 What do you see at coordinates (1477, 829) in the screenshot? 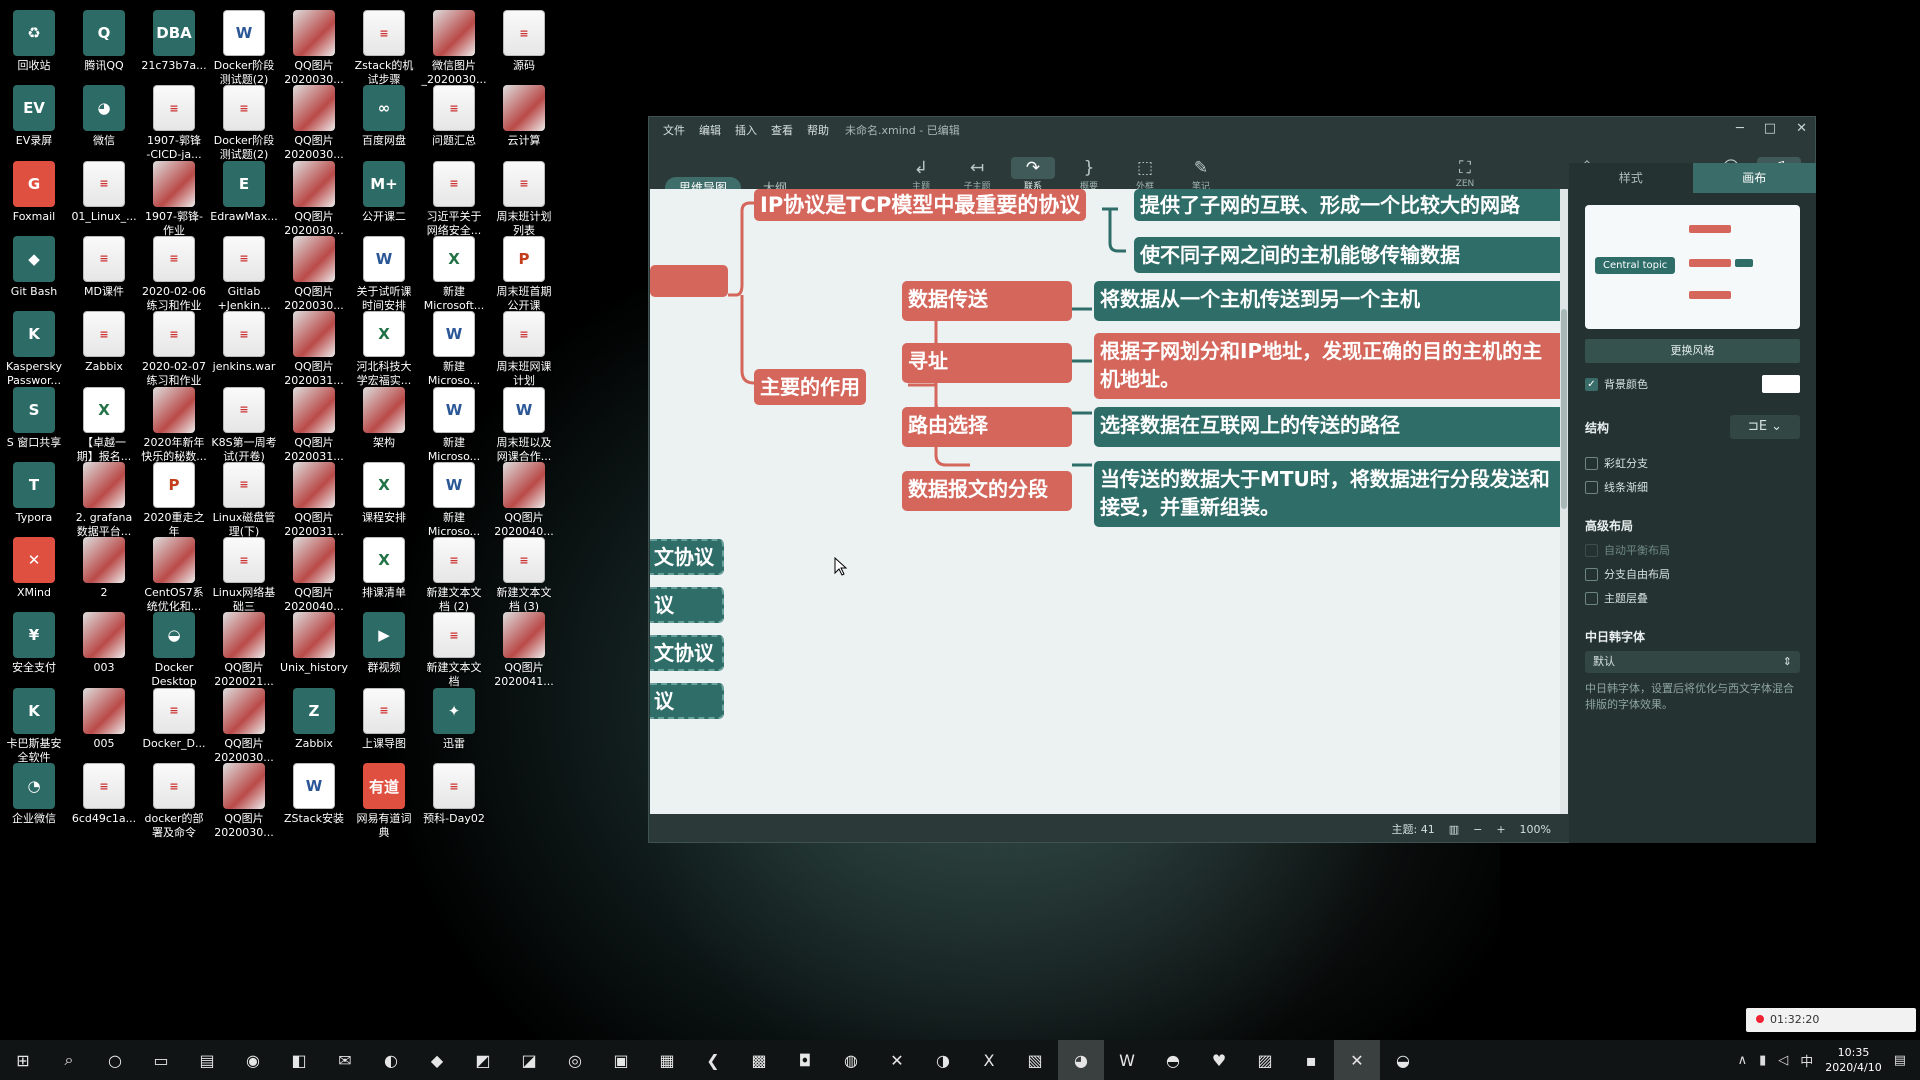
I see `zoom-out-icon: −` at bounding box center [1477, 829].